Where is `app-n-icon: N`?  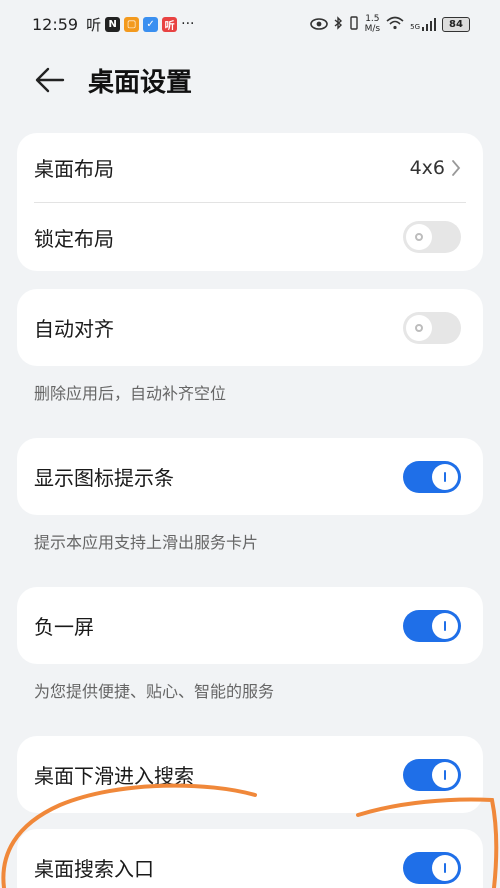
app-n-icon: N is located at coordinates (113, 24).